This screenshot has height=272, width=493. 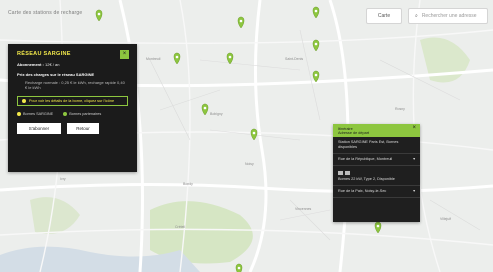 I want to click on green-dot-icon, so click(x=65, y=114).